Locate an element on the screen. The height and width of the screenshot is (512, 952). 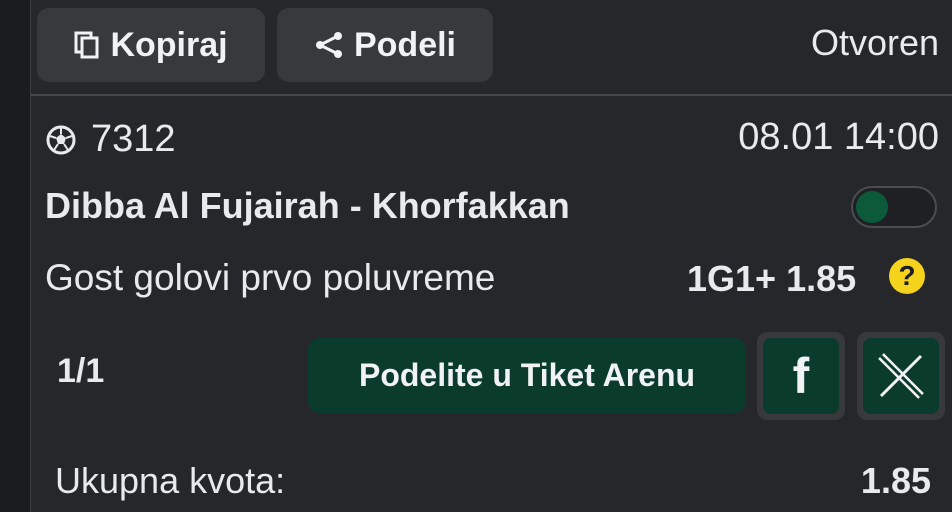
share-tiket-arena-label: Podelite u Tiket Arenu is located at coordinates (527, 375).